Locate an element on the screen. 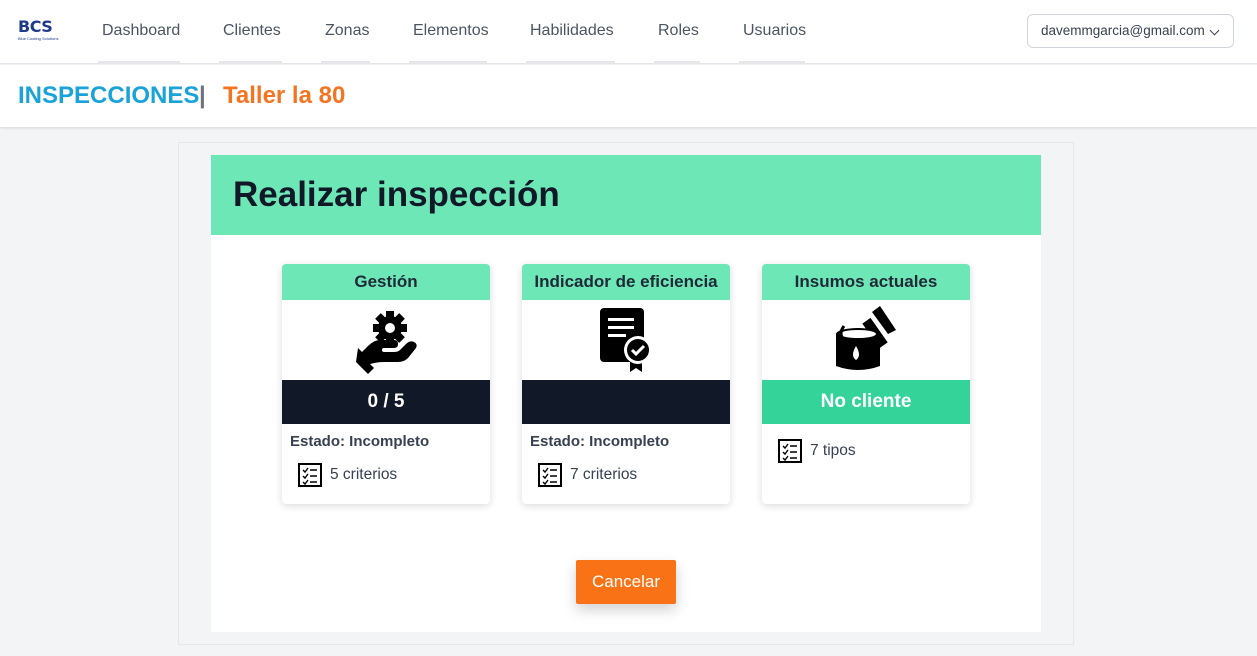 The height and width of the screenshot is (656, 1257). progress-band is located at coordinates (626, 402).